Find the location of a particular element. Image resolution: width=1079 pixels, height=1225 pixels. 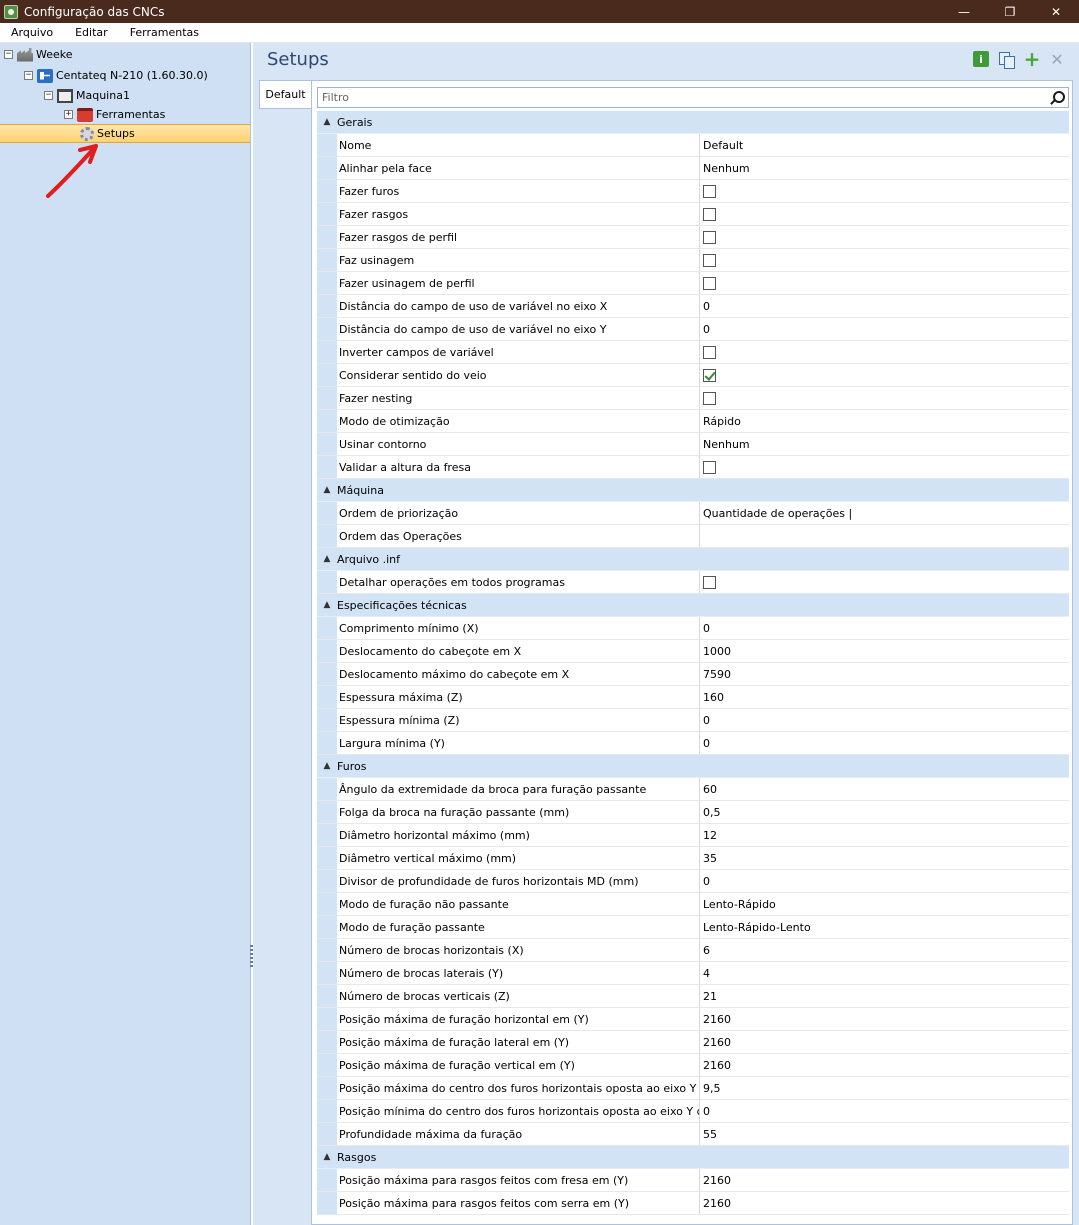

property-row: Validar a altura da fresa is located at coordinates (693, 467).